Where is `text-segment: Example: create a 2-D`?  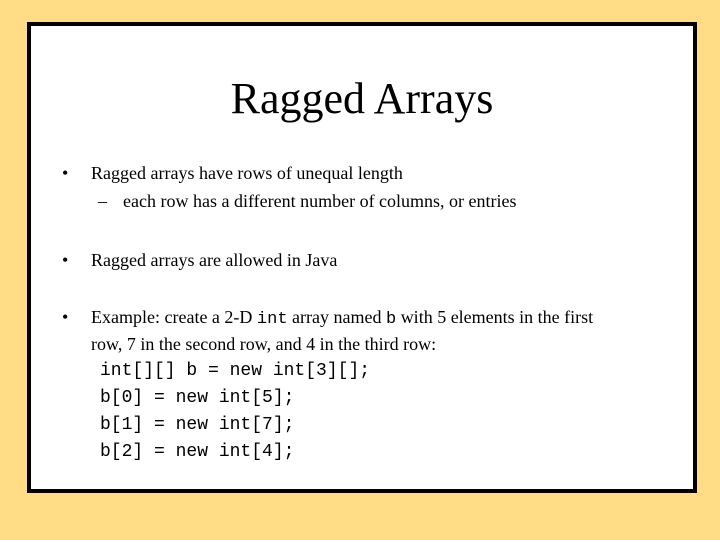
text-segment: Example: create a 2-D is located at coordinates (174, 317).